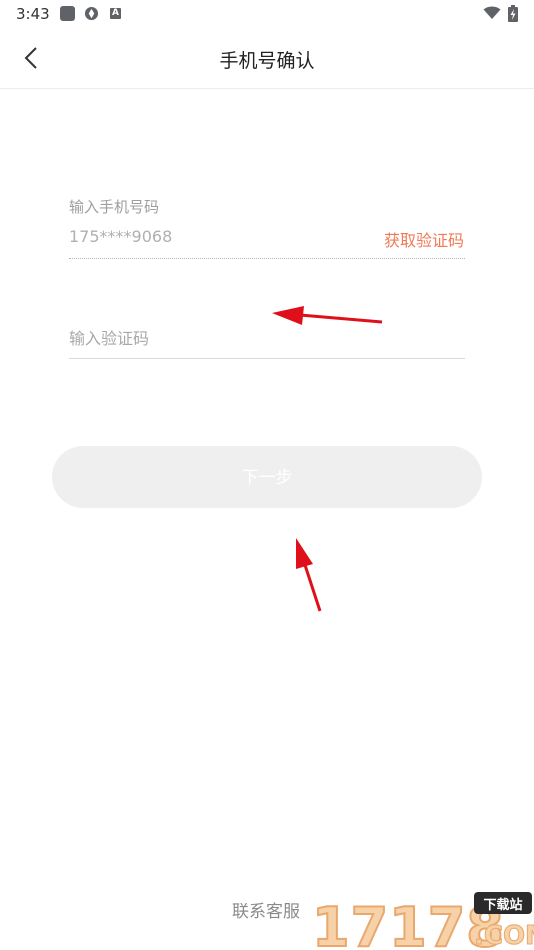 This screenshot has width=534, height=950. What do you see at coordinates (267, 14) in the screenshot?
I see `status-bar: 3:43 A` at bounding box center [267, 14].